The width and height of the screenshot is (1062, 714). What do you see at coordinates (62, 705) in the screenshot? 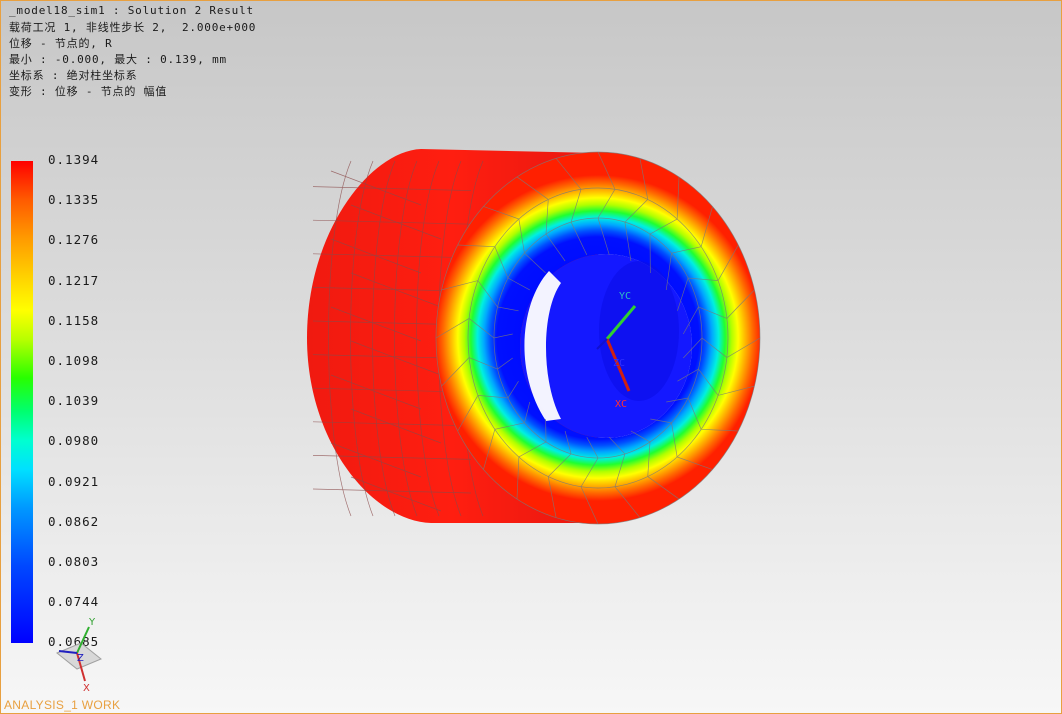
I see `view-name-label: ANALYSIS_1 WORK` at bounding box center [62, 705].